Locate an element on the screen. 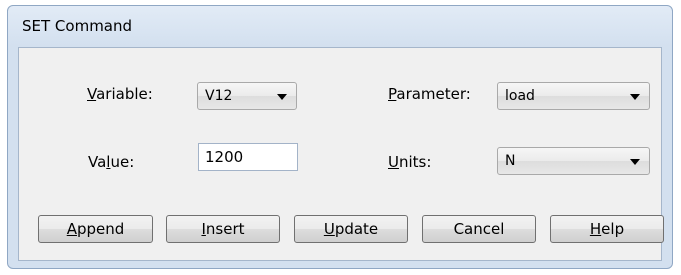  value-input-text: 1200 is located at coordinates (224, 157).